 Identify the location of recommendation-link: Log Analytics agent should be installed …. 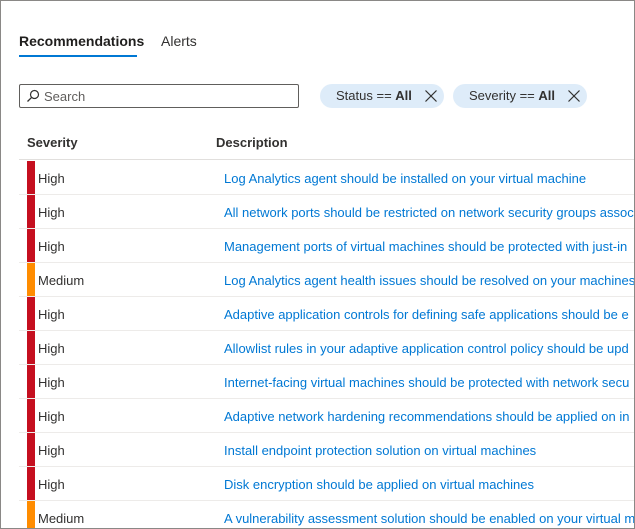
(405, 178).